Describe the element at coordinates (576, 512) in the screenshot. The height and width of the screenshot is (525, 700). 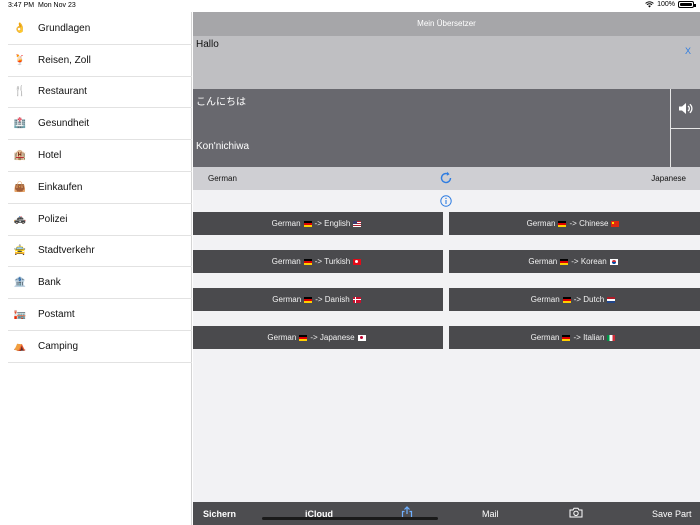
I see `camera-icon` at that location.